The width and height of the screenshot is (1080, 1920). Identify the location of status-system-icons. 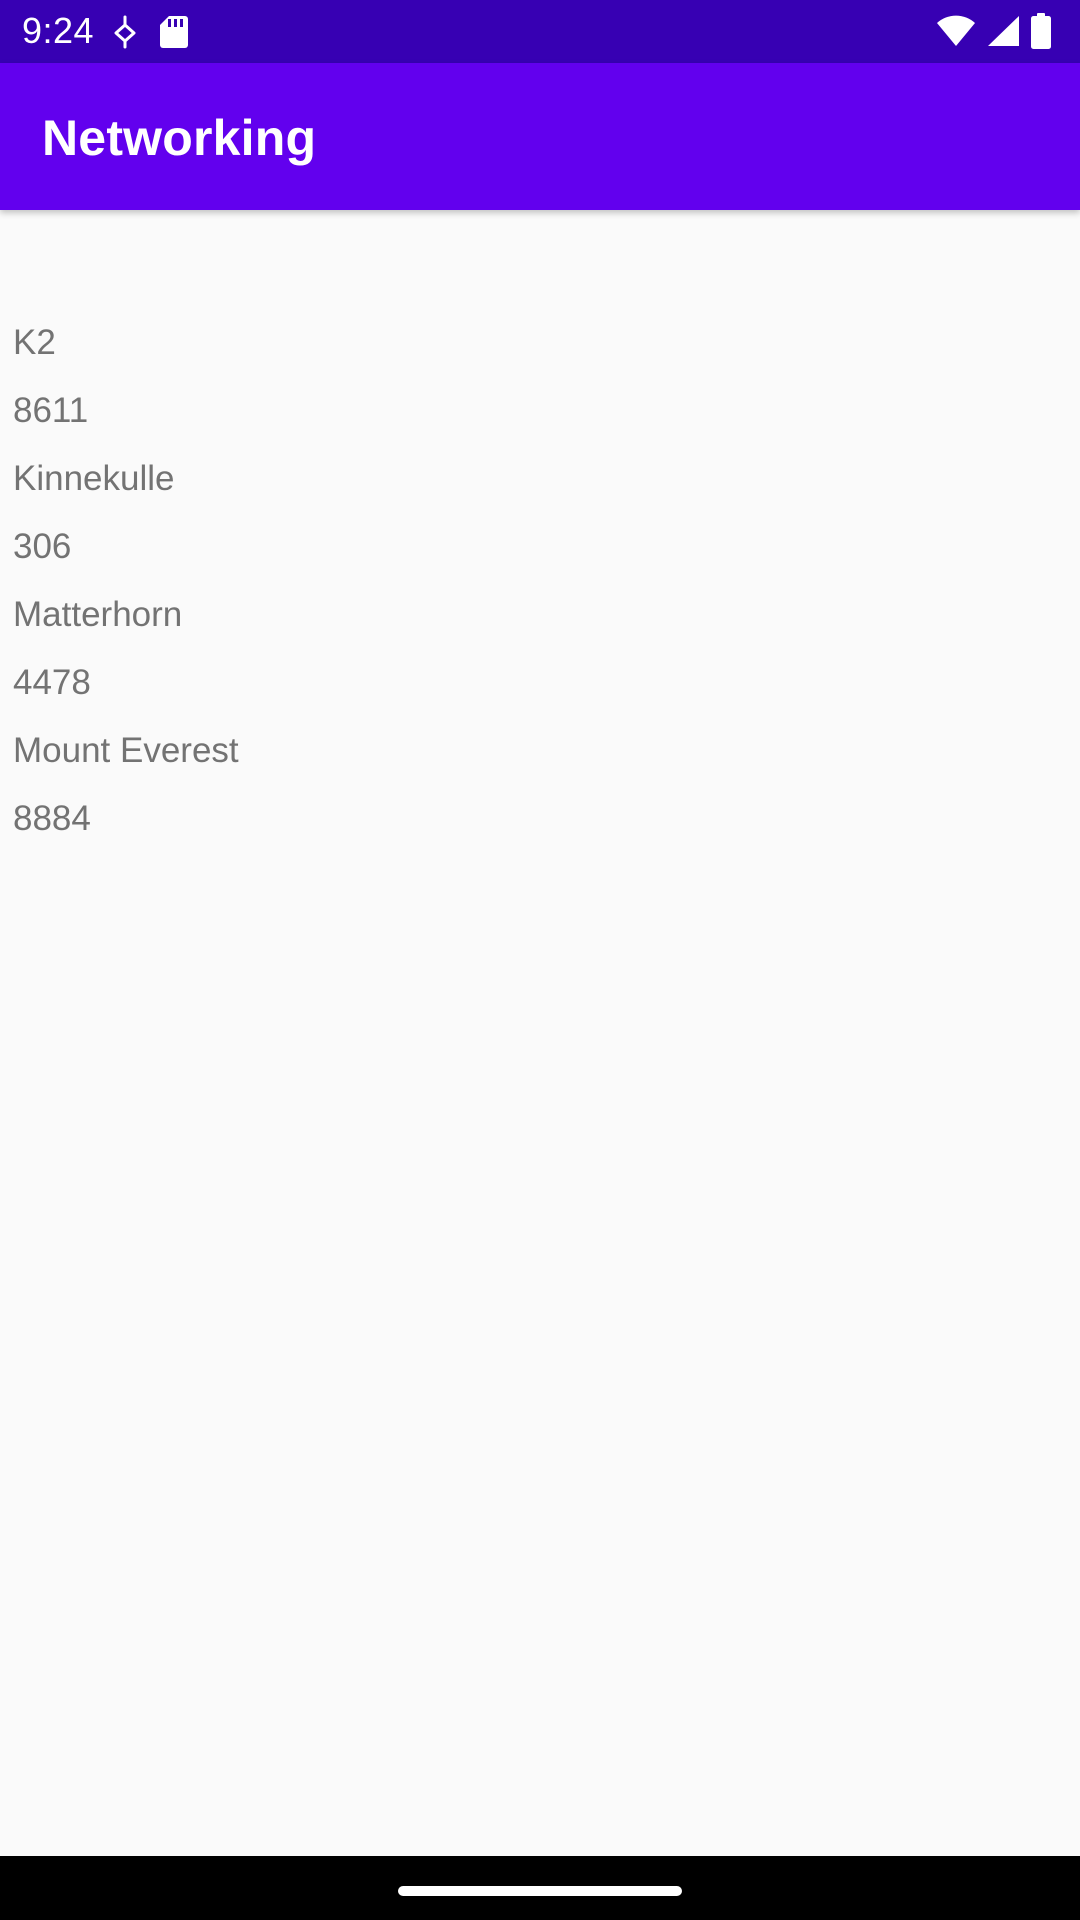
(994, 31).